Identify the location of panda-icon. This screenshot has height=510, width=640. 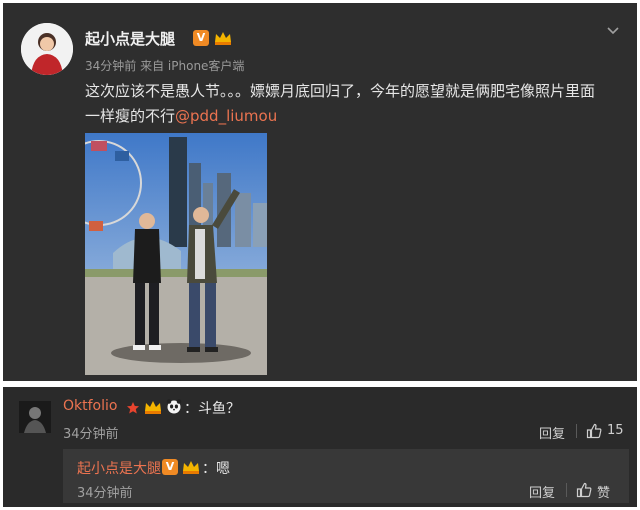
(174, 406).